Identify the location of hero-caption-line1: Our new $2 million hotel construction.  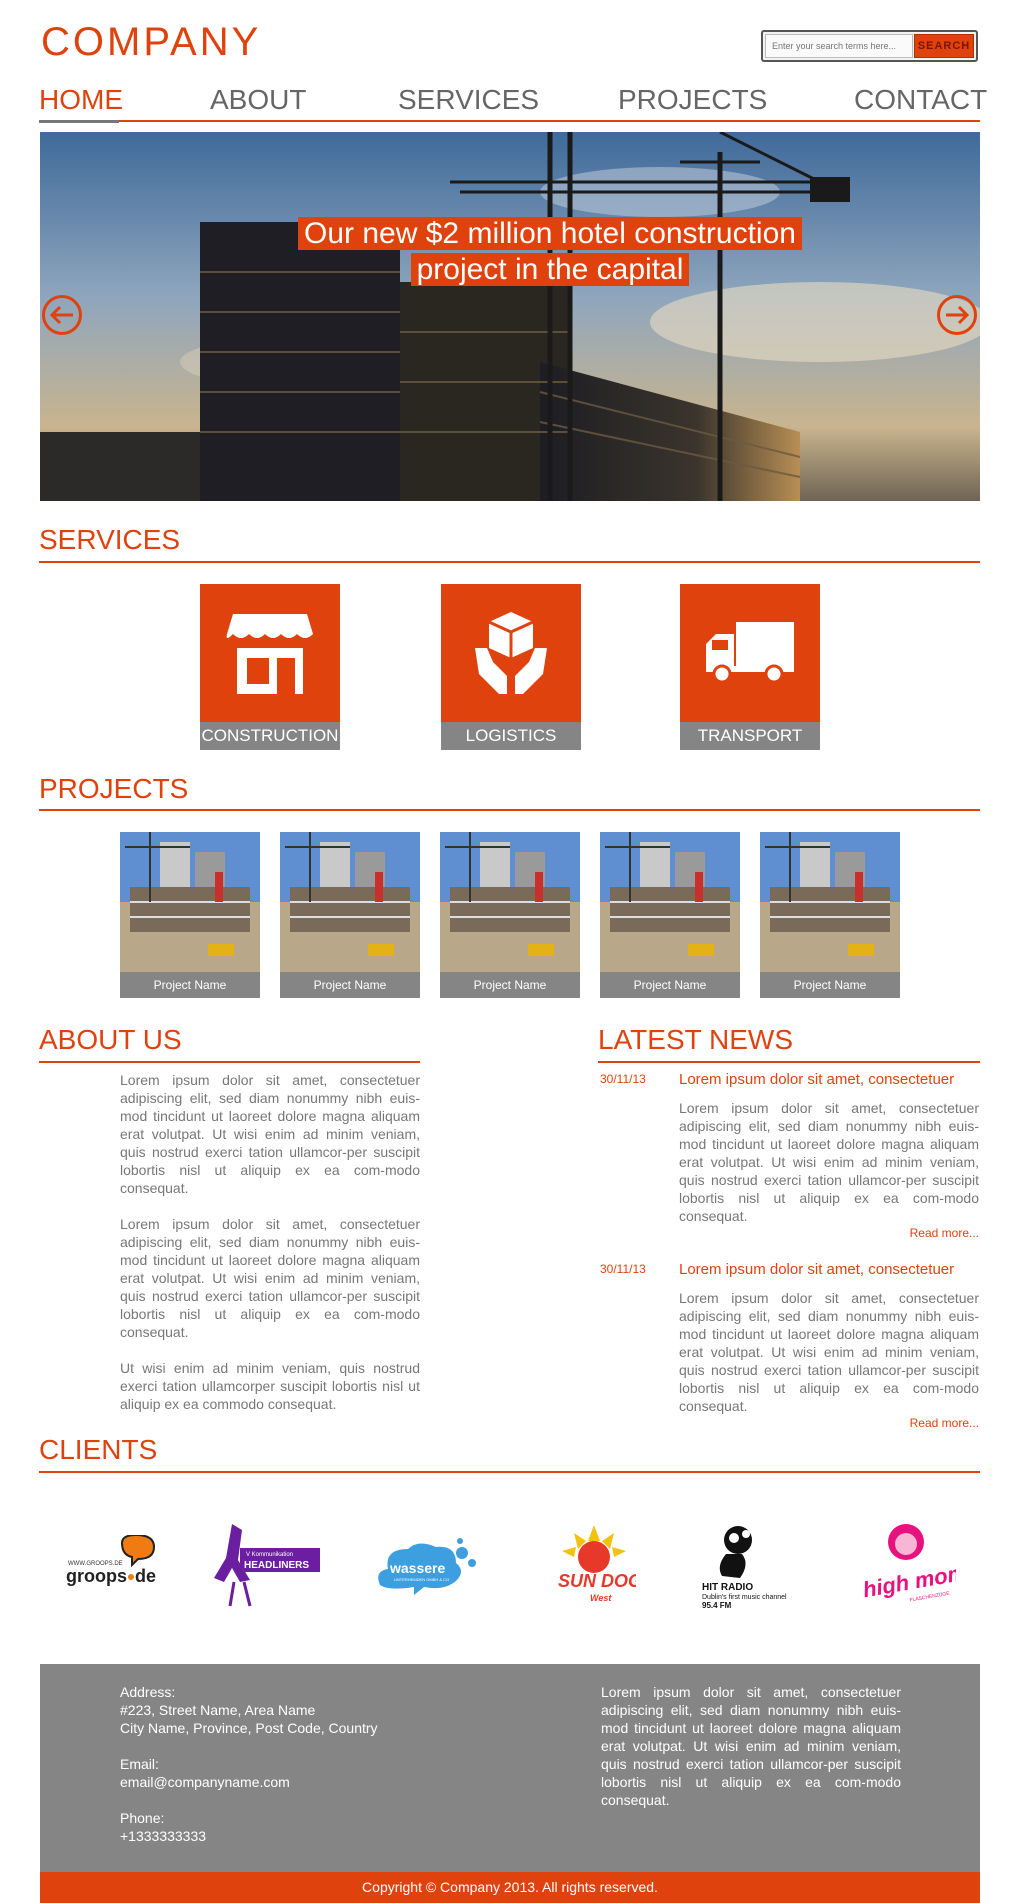
(550, 233).